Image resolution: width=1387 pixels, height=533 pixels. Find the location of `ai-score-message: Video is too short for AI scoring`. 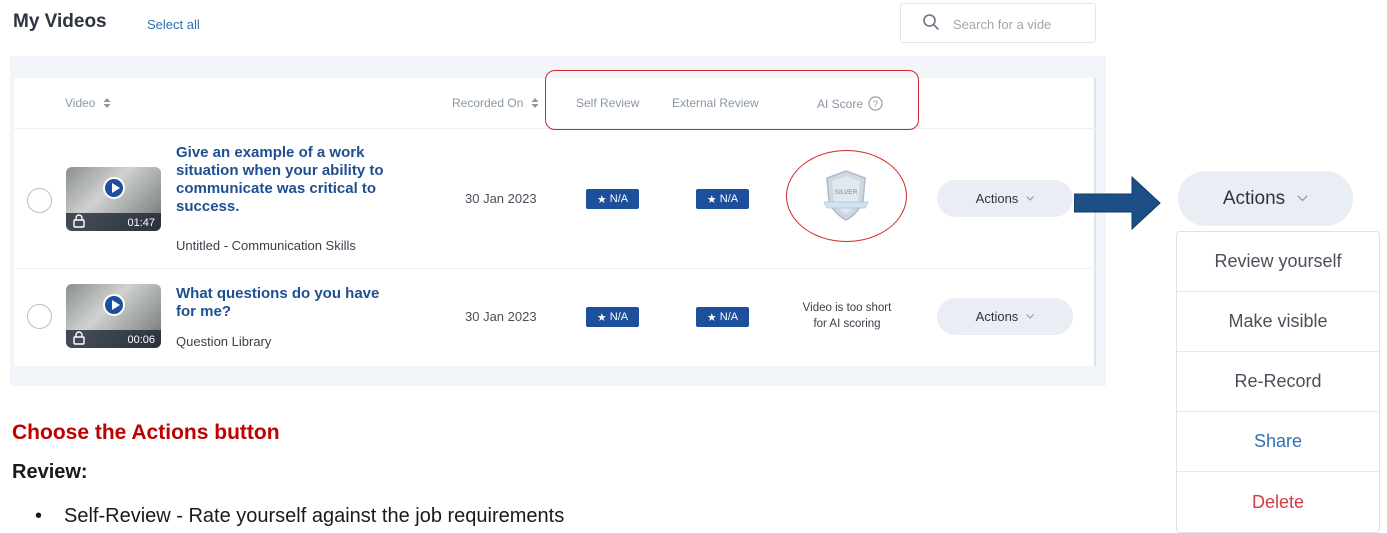

ai-score-message: Video is too short for AI scoring is located at coordinates (847, 316).